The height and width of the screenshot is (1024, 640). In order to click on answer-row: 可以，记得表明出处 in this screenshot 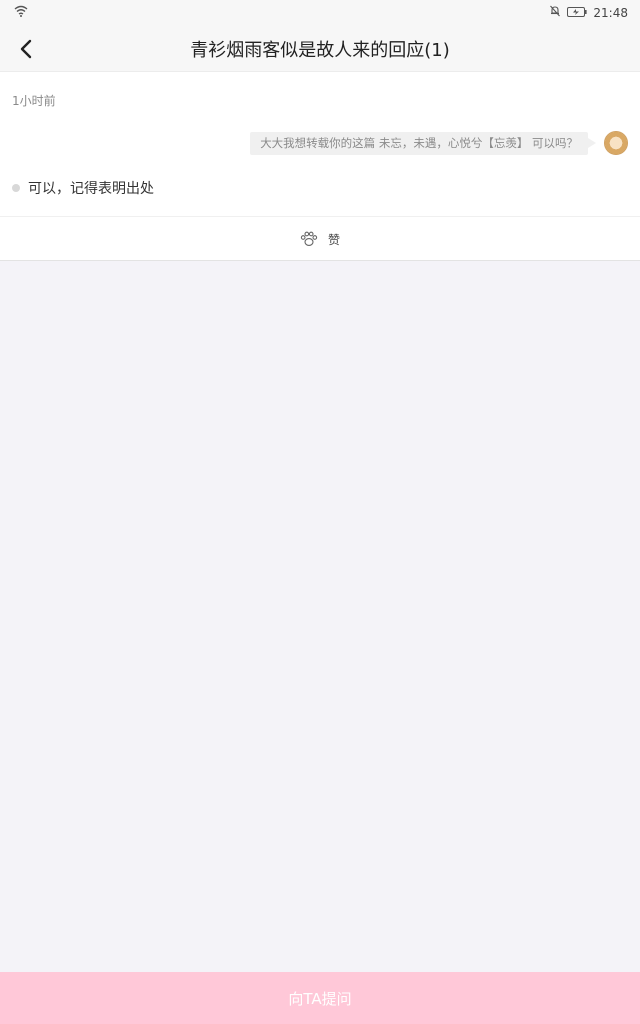, I will do `click(83, 188)`.